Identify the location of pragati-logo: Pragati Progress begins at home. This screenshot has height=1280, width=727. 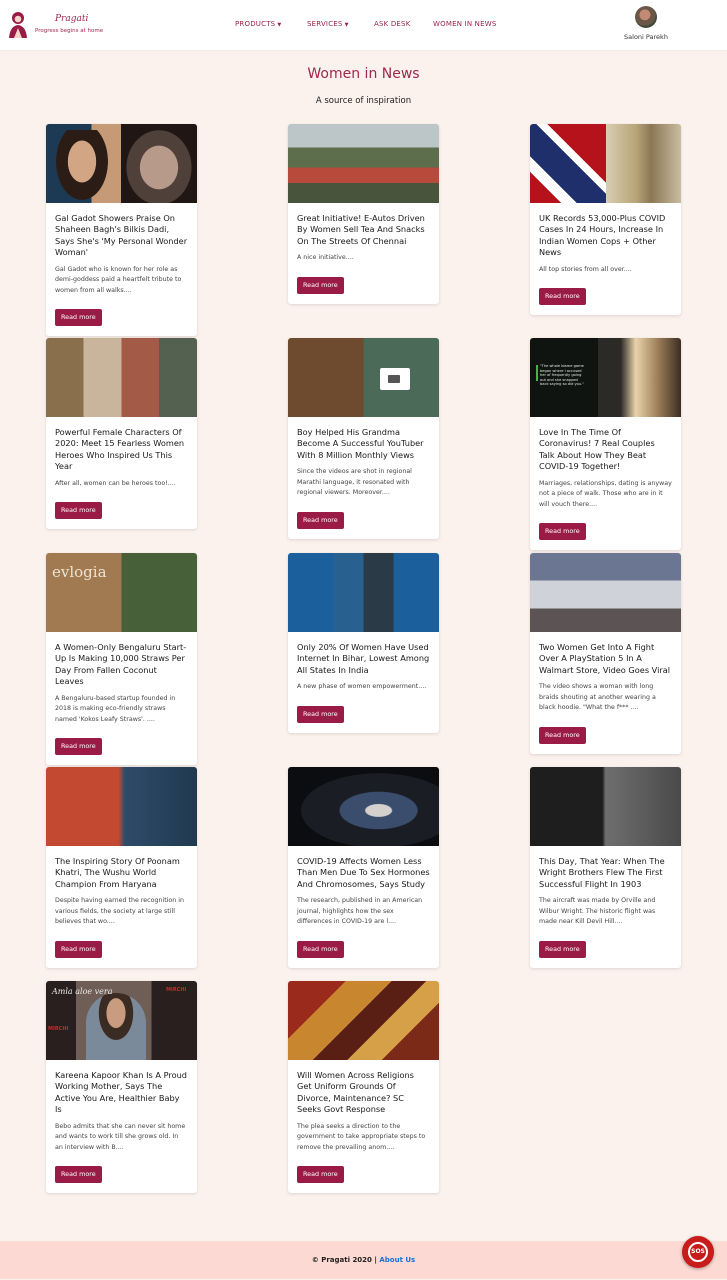
(62, 26).